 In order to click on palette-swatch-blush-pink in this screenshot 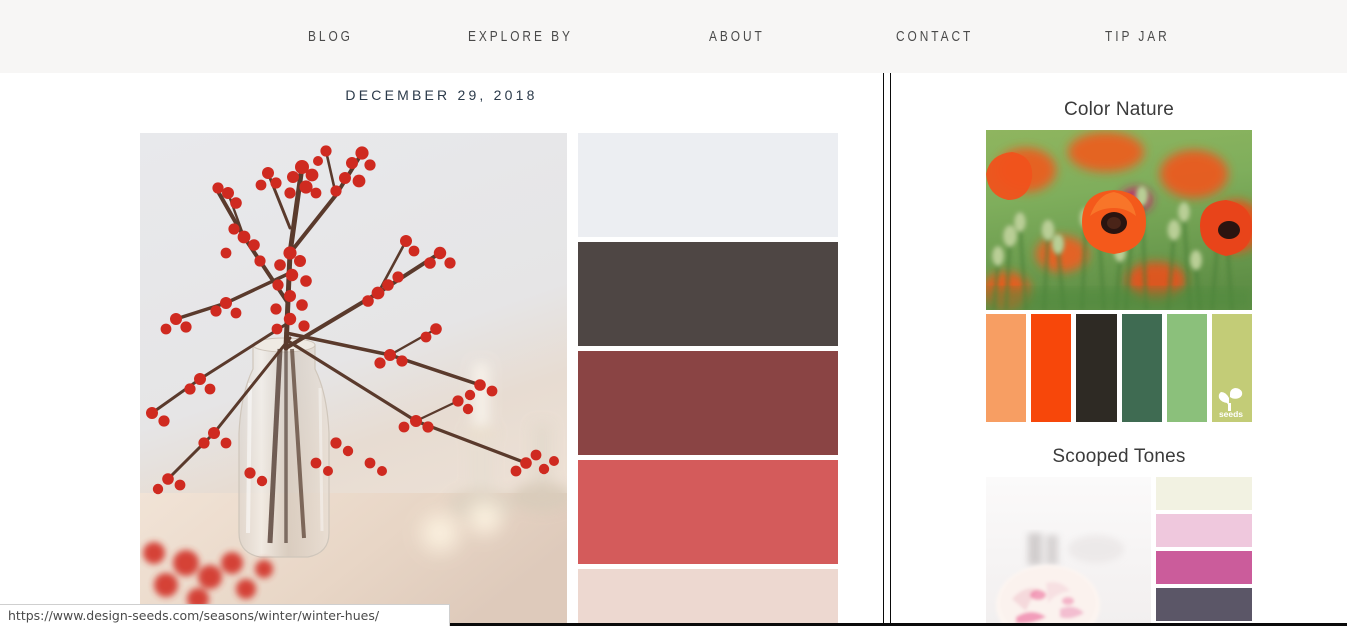, I will do `click(708, 597)`.